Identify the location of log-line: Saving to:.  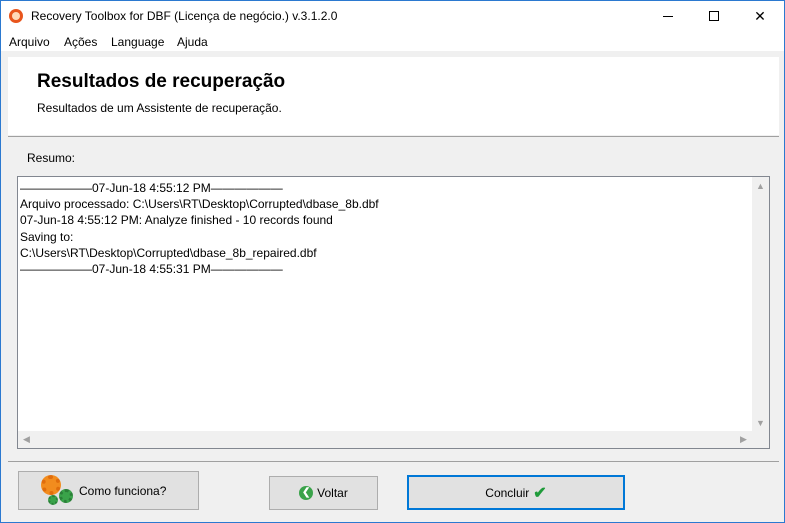
(47, 236).